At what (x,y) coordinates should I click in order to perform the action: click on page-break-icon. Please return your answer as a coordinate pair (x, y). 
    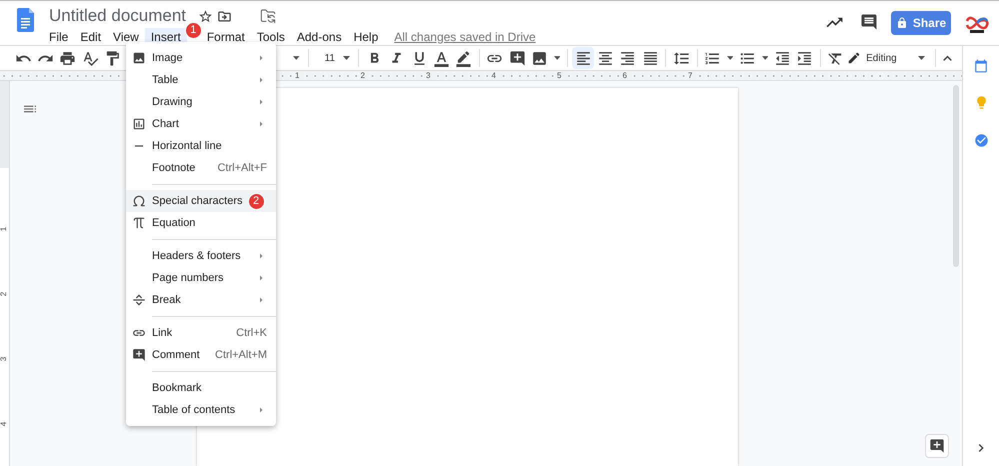
    Looking at the image, I should click on (139, 300).